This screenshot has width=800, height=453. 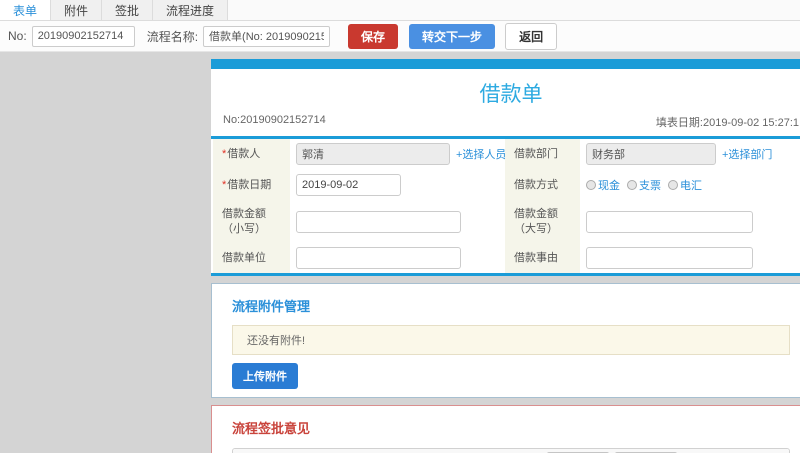 I want to click on amount-upper-label-cell: 借款金额（大写）, so click(x=542, y=222).